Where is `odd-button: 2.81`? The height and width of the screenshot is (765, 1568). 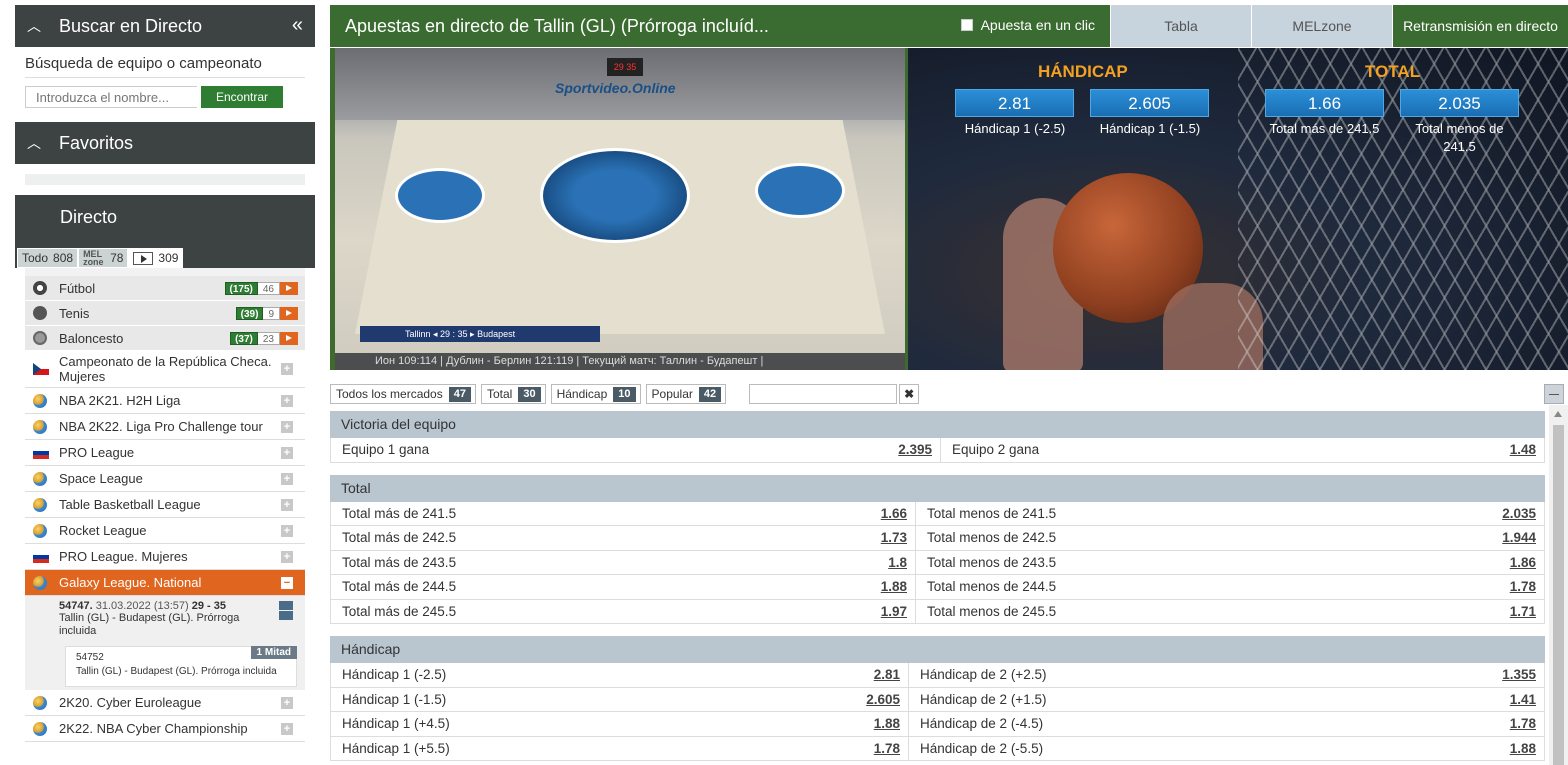 odd-button: 2.81 is located at coordinates (1014, 103).